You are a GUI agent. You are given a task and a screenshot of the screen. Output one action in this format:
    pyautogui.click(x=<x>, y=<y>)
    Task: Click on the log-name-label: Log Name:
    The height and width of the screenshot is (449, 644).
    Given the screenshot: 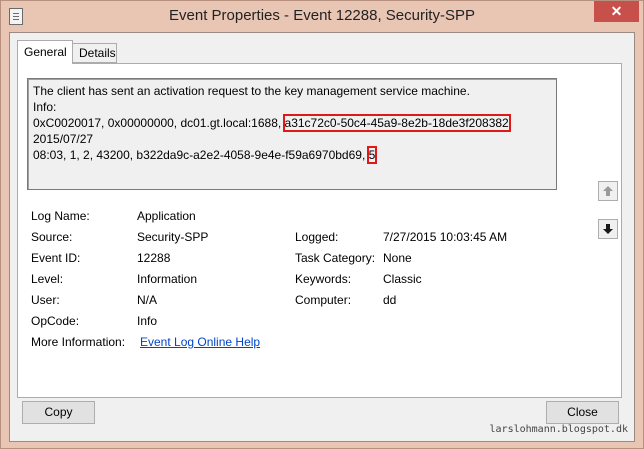 What is the action you would take?
    pyautogui.click(x=60, y=216)
    